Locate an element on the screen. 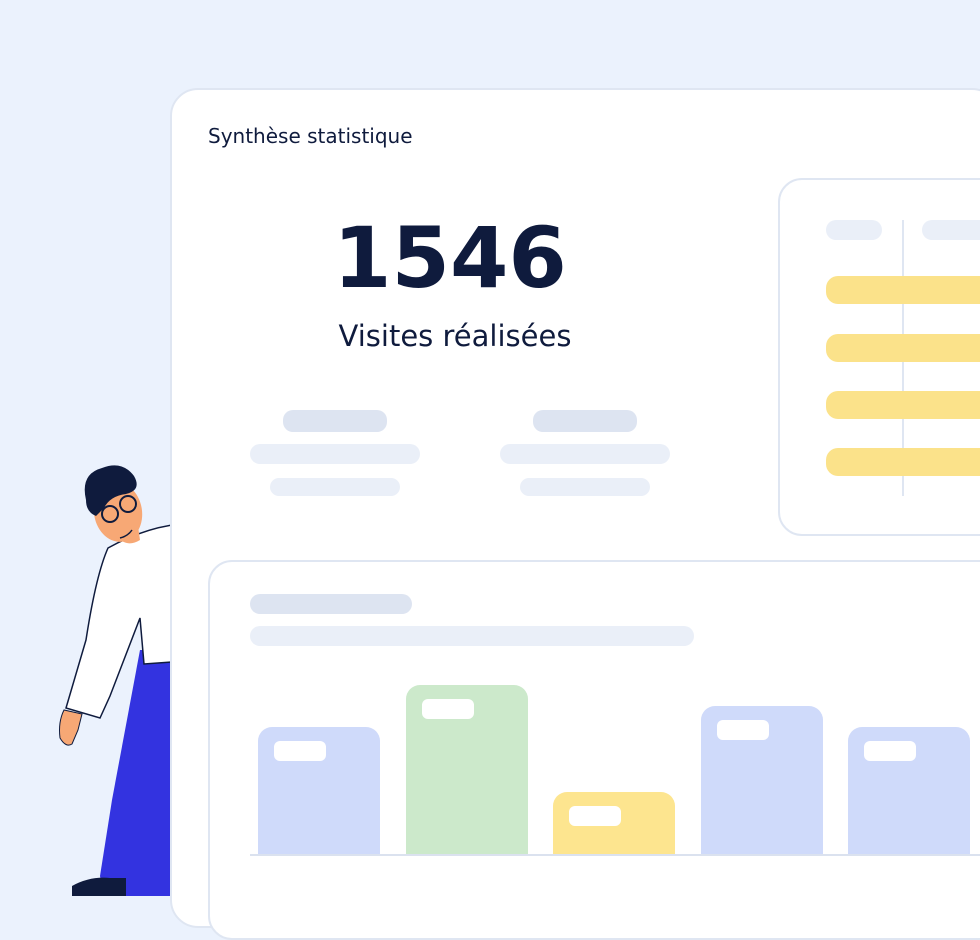 This screenshot has width=980, height=940. kpi-value: 1546 is located at coordinates (450, 258).